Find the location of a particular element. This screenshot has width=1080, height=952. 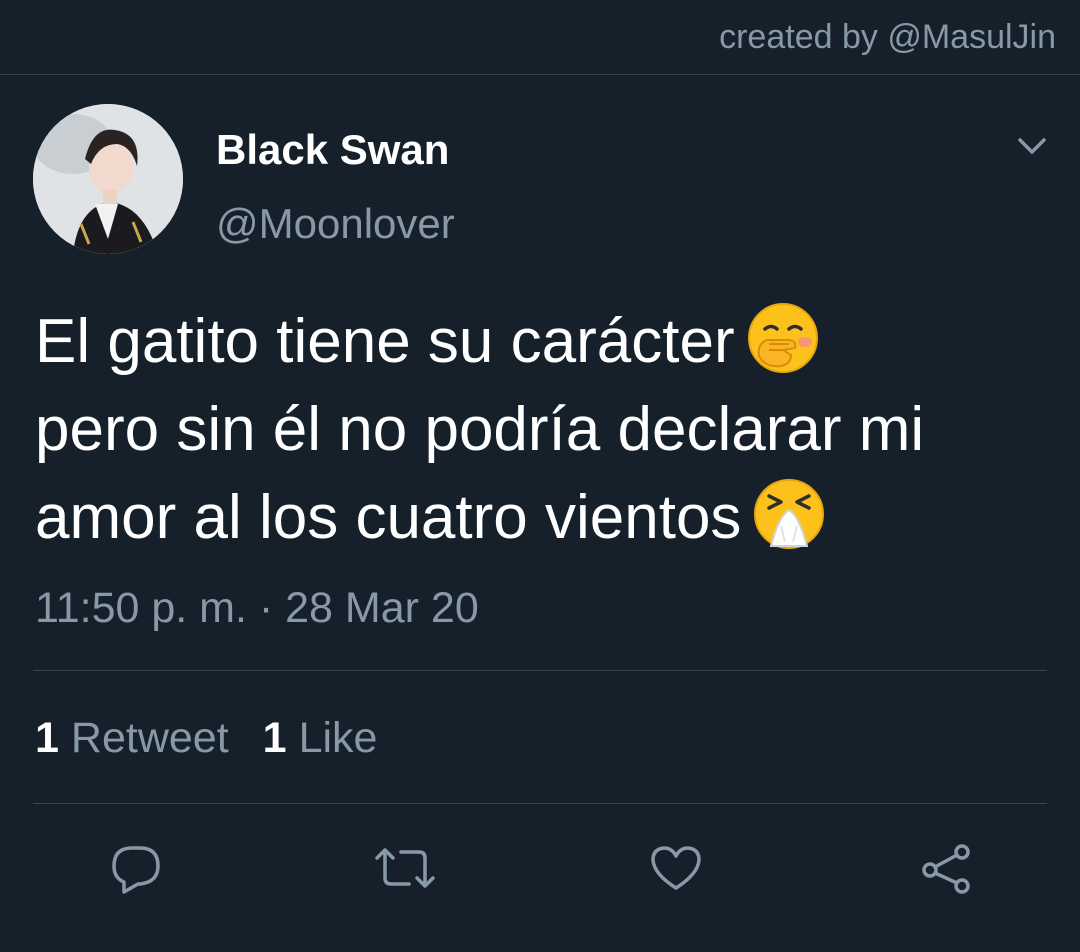

tweet-actions is located at coordinates (540, 870).